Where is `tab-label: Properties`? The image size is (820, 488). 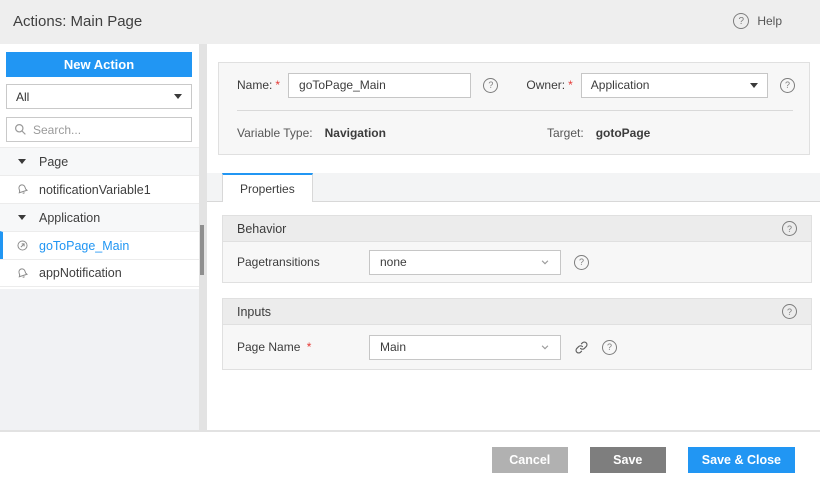
tab-label: Properties is located at coordinates (267, 188).